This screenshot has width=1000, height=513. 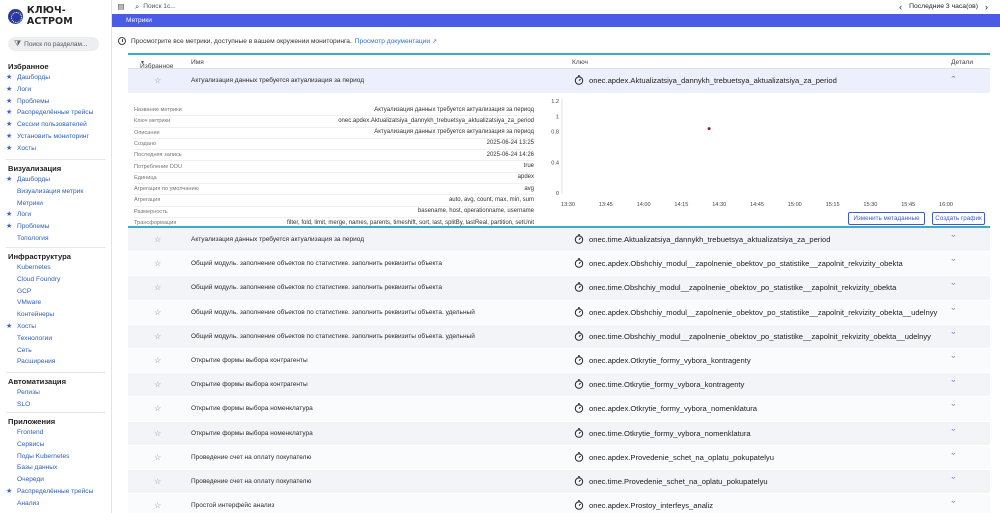 What do you see at coordinates (55, 204) in the screenshot?
I see `nav-item: Метрики` at bounding box center [55, 204].